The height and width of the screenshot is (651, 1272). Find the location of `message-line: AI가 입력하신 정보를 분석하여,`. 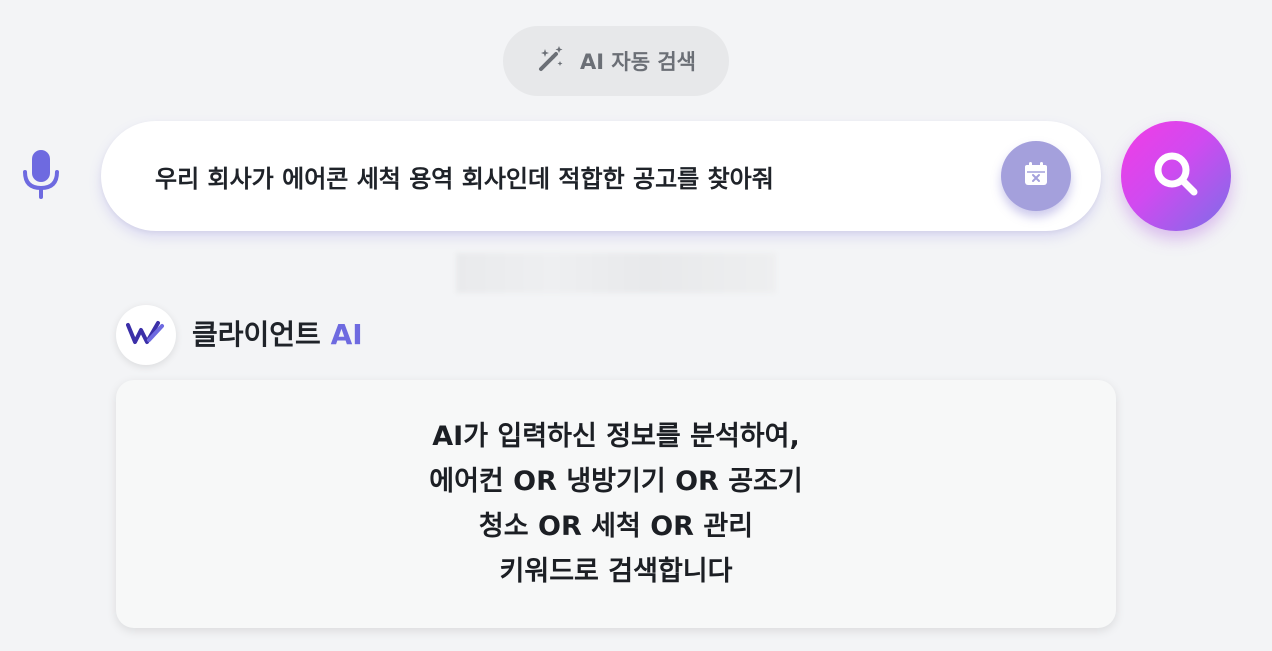

message-line: AI가 입력하신 정보를 분석하여, is located at coordinates (616, 436).